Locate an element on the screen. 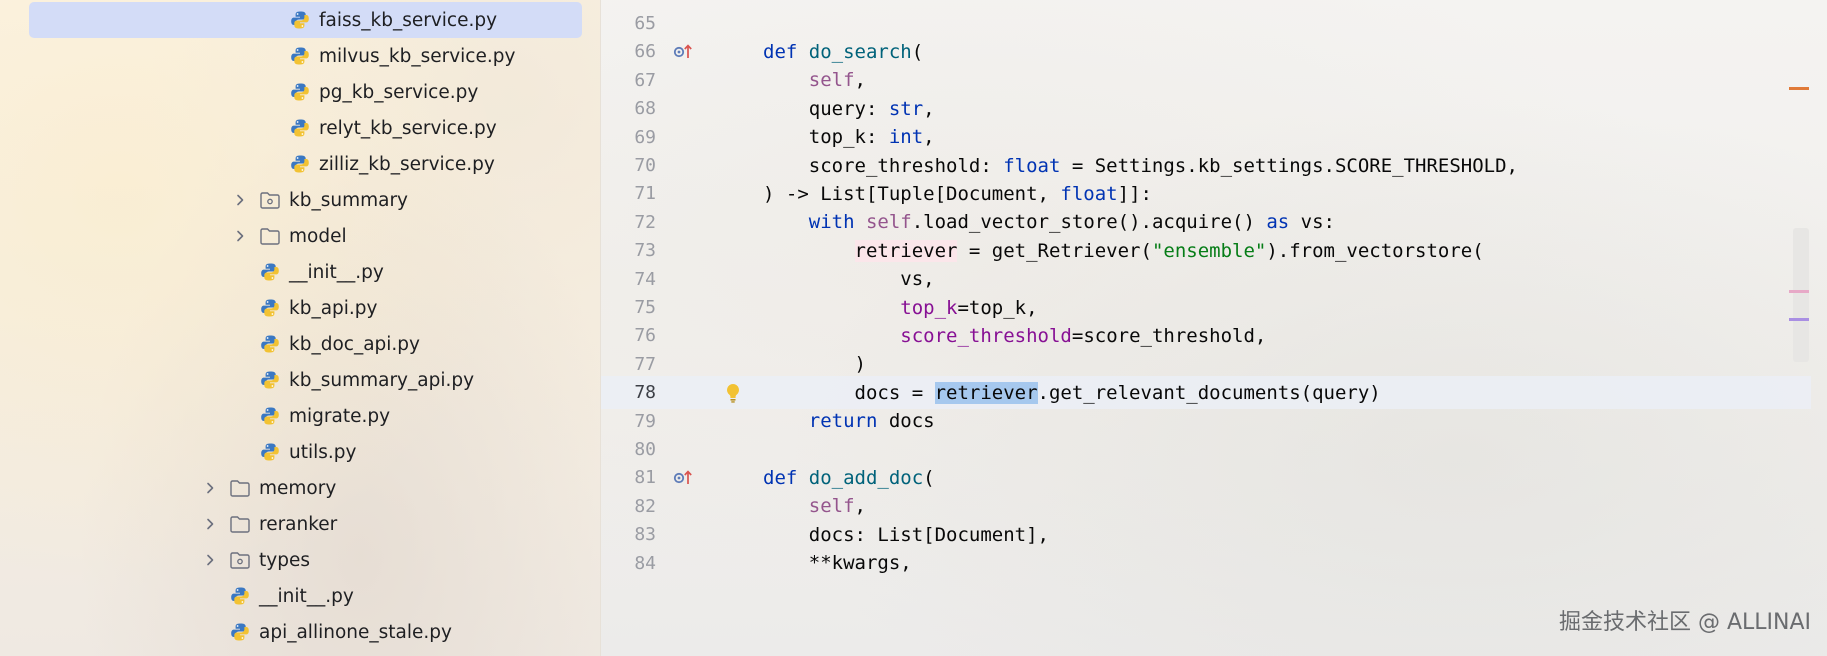 The height and width of the screenshot is (656, 1827). tree-item-label: api_allinone_stale.py is located at coordinates (355, 632).